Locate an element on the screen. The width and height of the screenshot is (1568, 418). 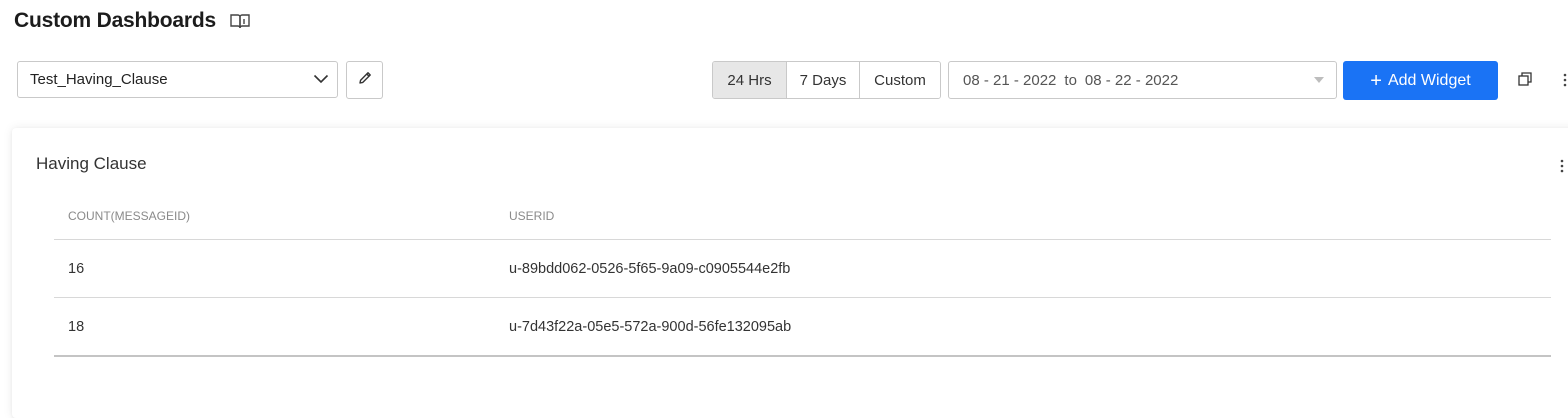
column-header-userid: USERID is located at coordinates (1030, 216).